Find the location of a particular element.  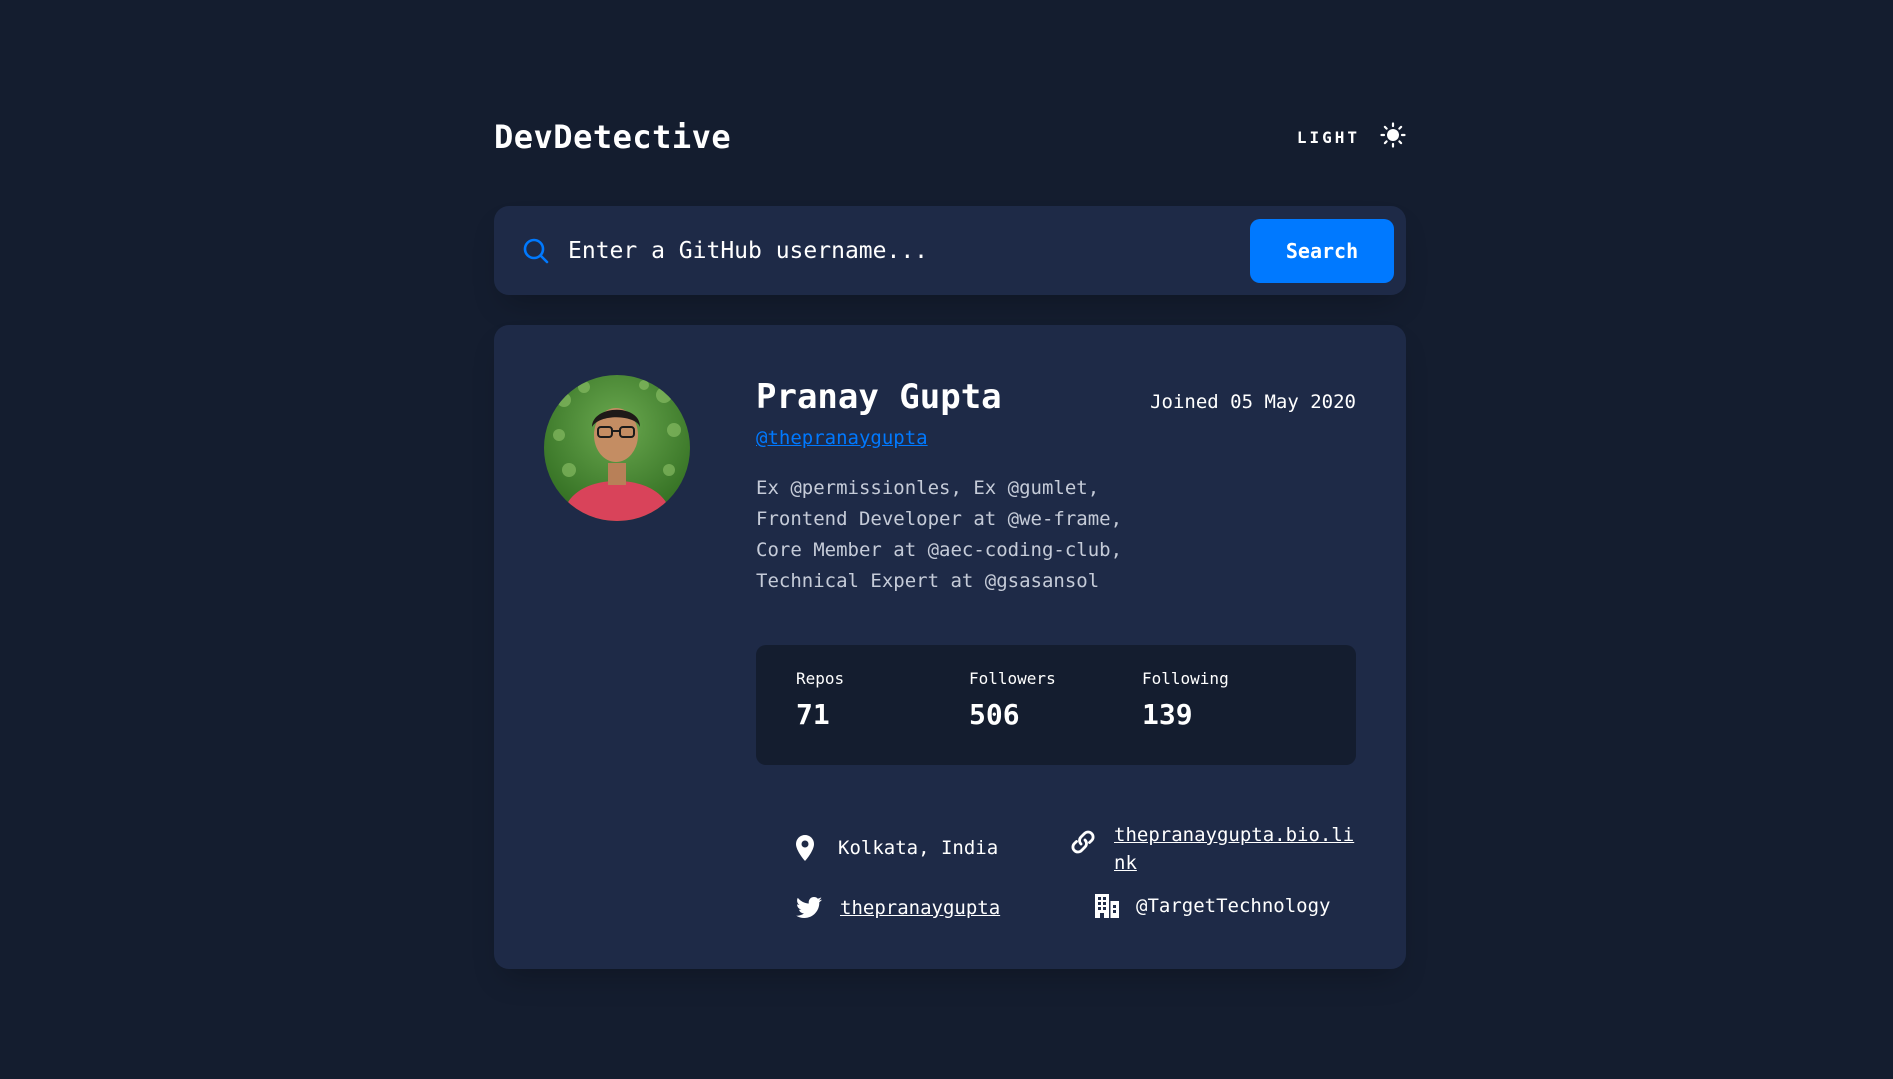

stats-panel: Repos 71 Followers 506 Following 139 is located at coordinates (1056, 705).